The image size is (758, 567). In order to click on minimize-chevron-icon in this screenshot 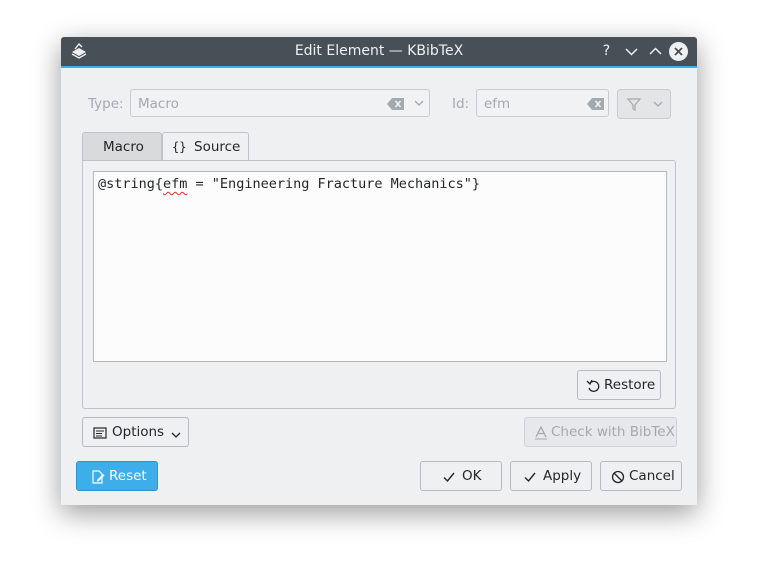, I will do `click(631, 51)`.